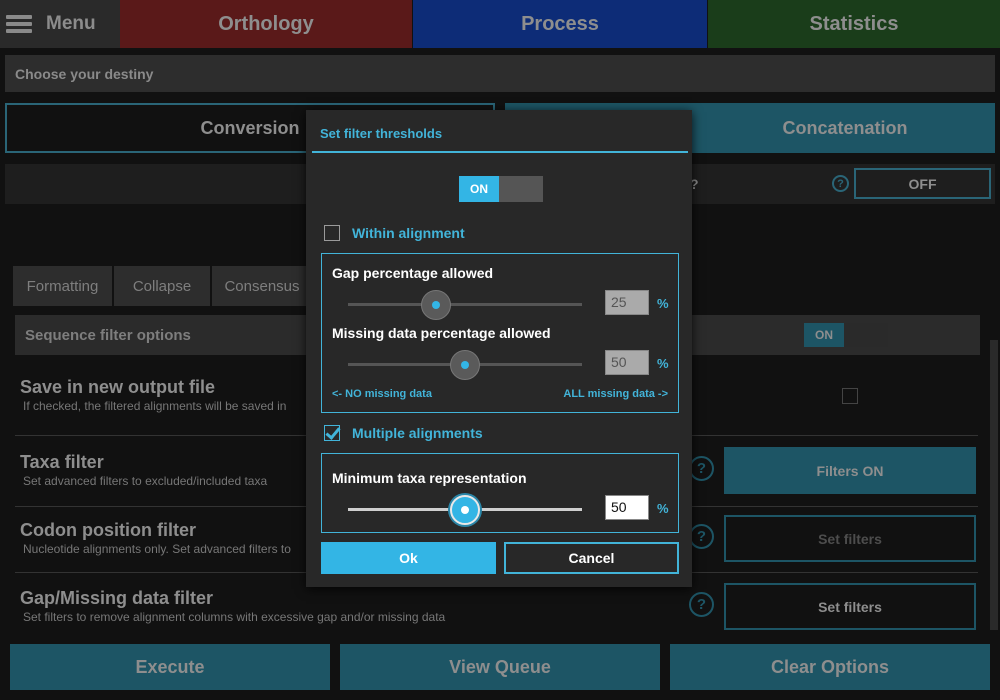 The image size is (1000, 700). Describe the element at coordinates (500, 73) in the screenshot. I see `destiny-header: Choose your destiny` at that location.